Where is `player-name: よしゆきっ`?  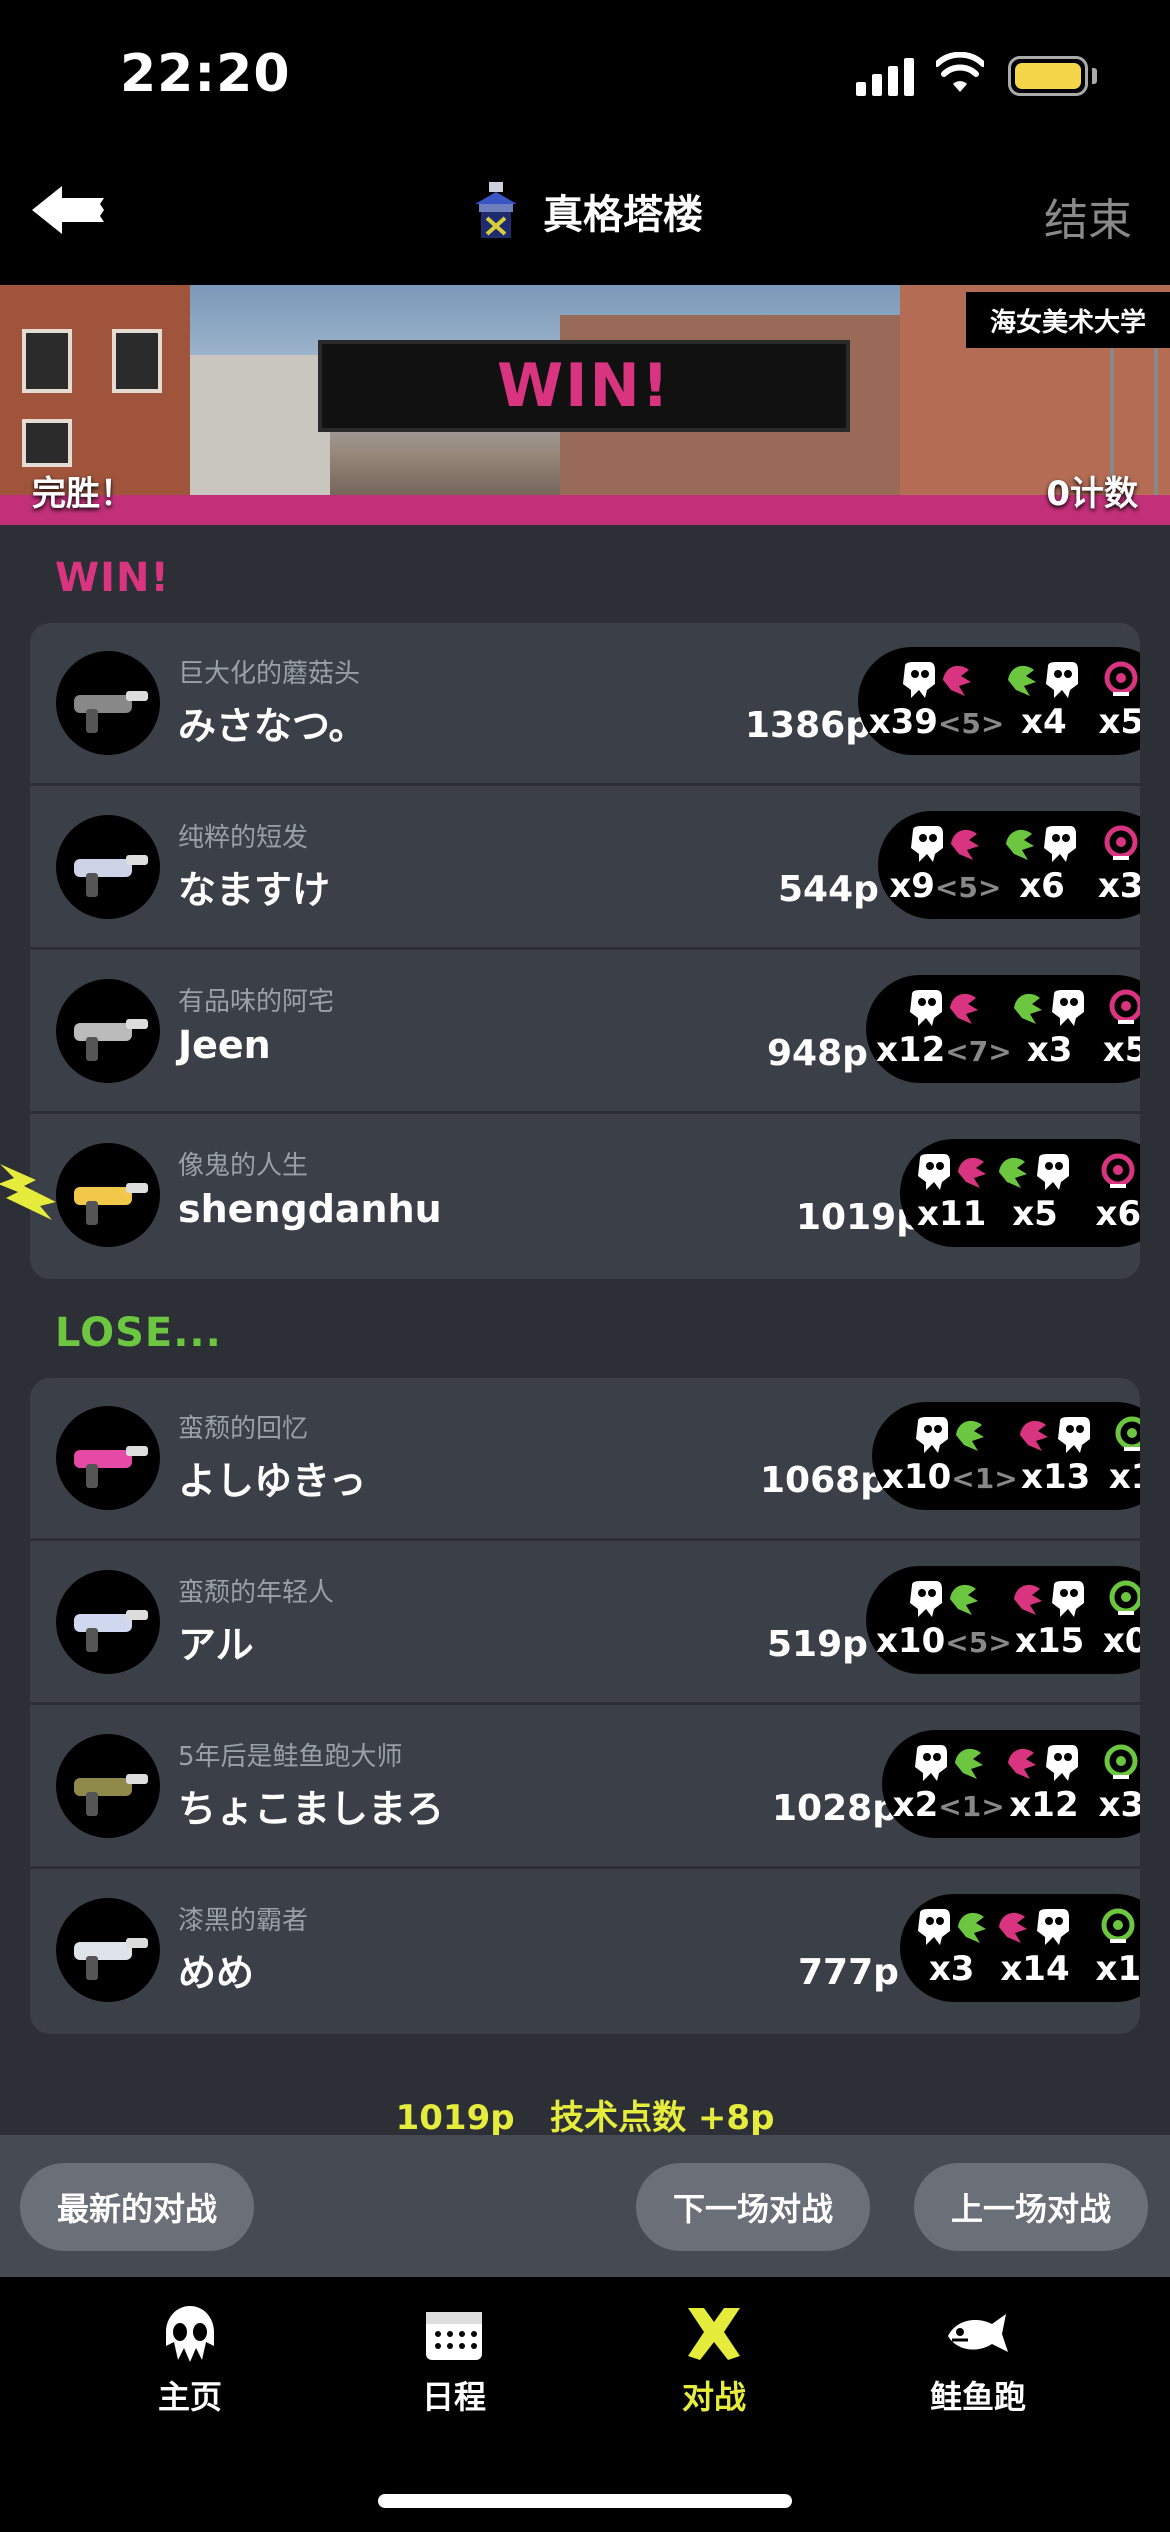
player-name: よしゆきっ is located at coordinates (272, 1481).